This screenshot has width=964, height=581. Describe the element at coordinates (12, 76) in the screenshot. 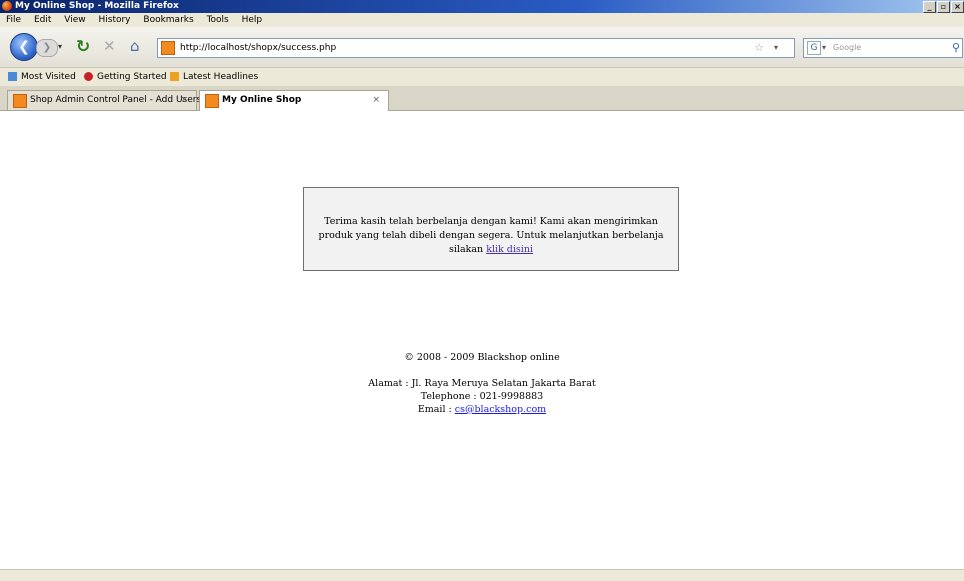

I see `most-visited-icon` at that location.